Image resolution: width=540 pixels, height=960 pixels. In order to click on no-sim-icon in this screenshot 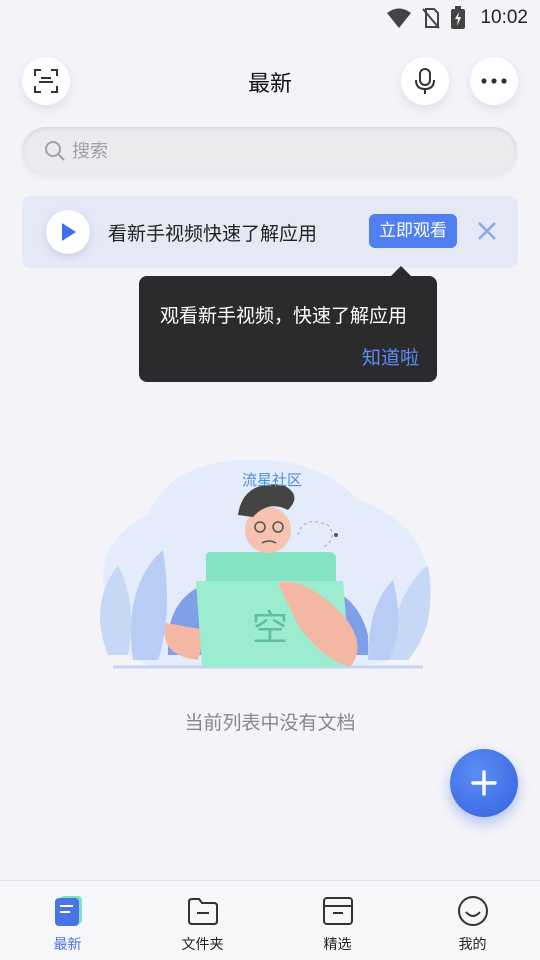, I will do `click(431, 18)`.